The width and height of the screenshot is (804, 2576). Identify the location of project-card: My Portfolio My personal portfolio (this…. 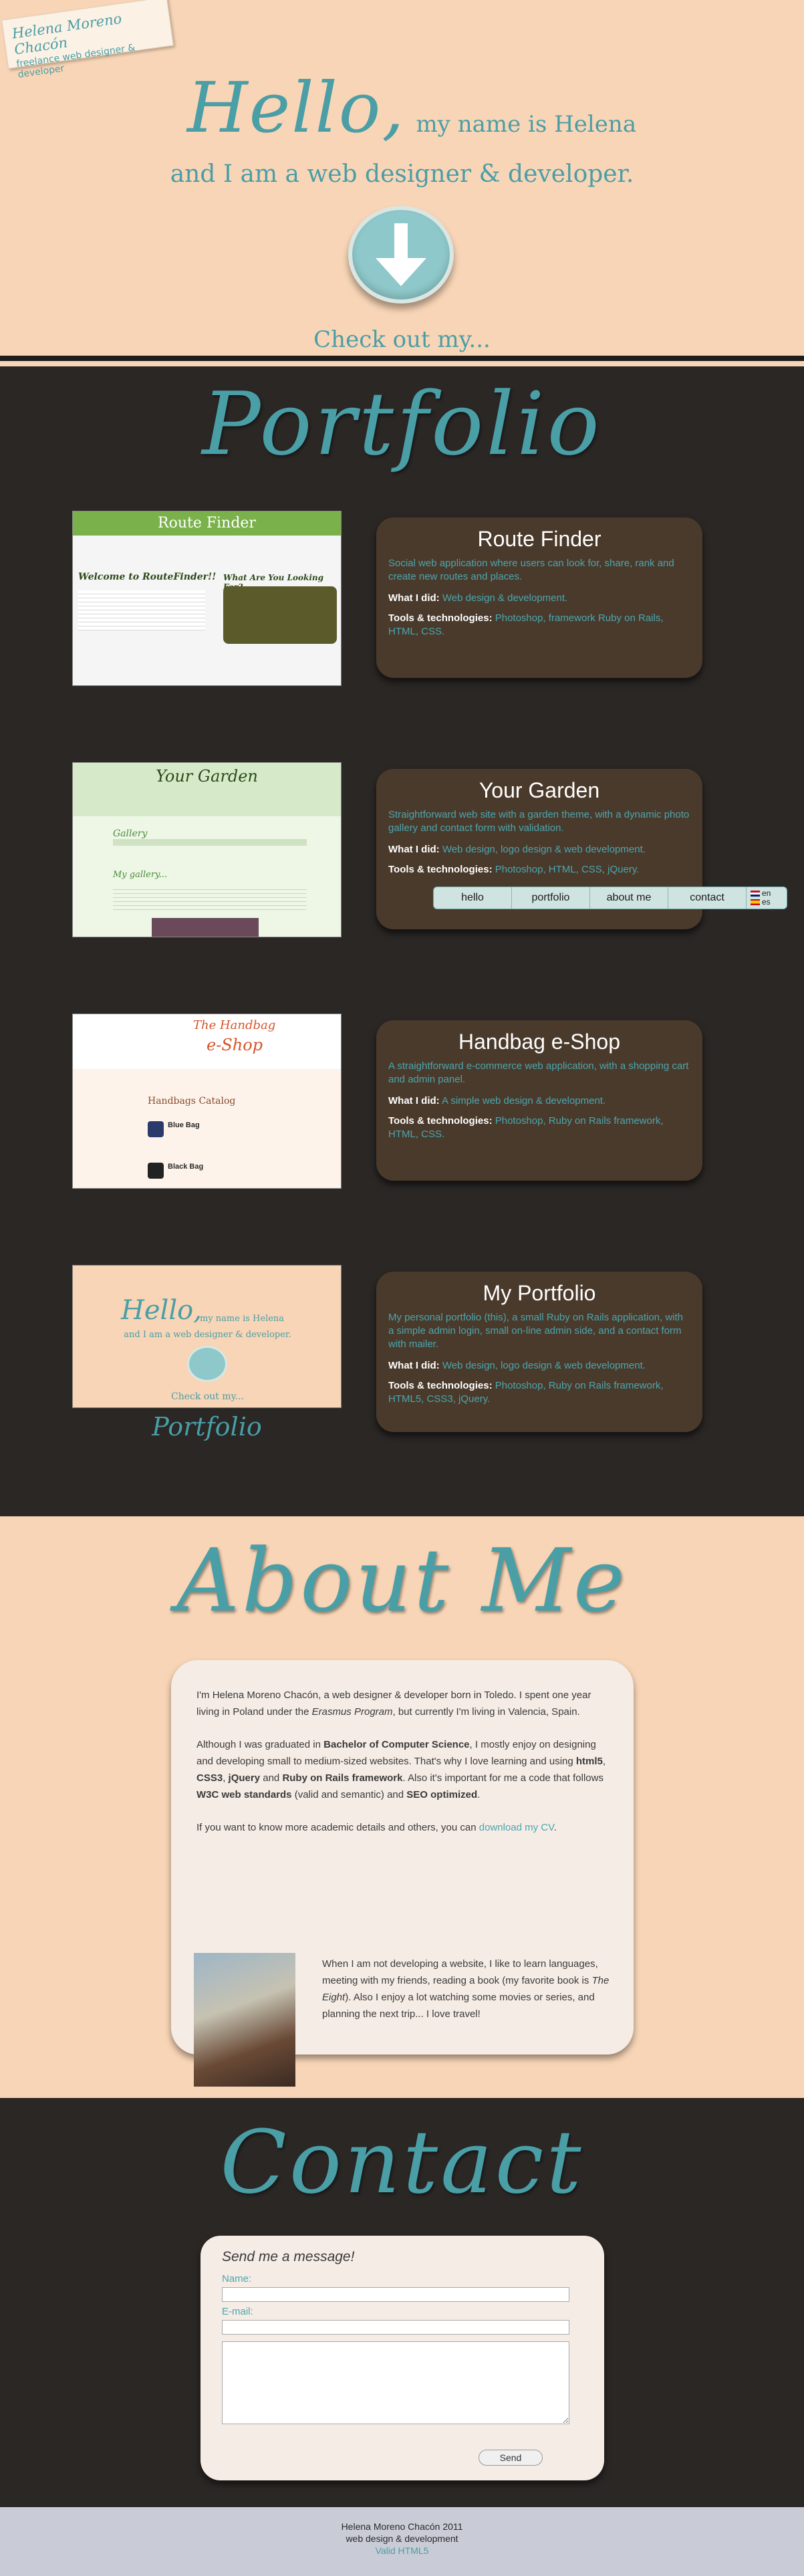
(539, 1352).